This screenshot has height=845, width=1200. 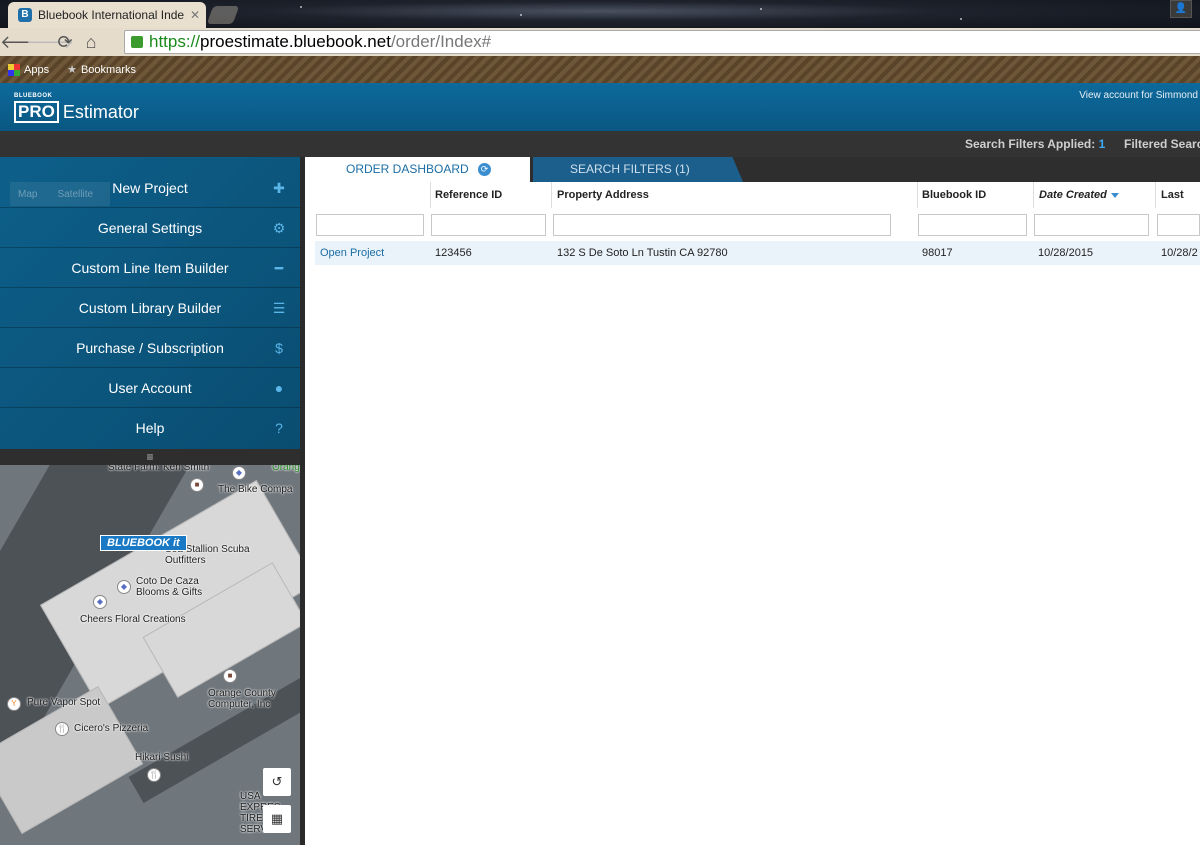 What do you see at coordinates (407, 169) in the screenshot?
I see `tab-order-dashboard-label: ORDER DASHBOARD` at bounding box center [407, 169].